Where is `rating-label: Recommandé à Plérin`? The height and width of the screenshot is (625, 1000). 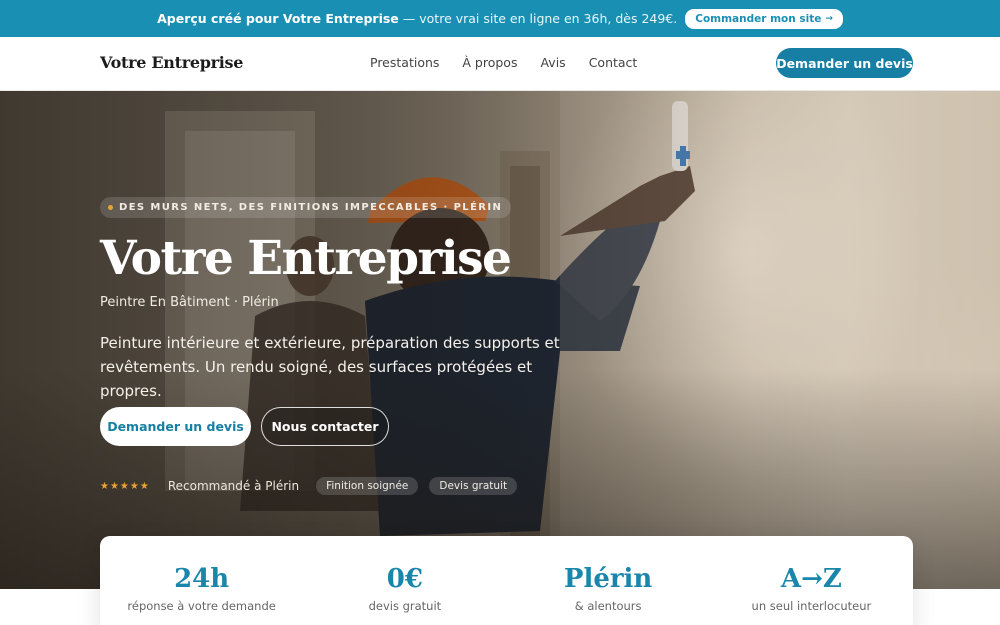
rating-label: Recommandé à Plérin is located at coordinates (233, 486).